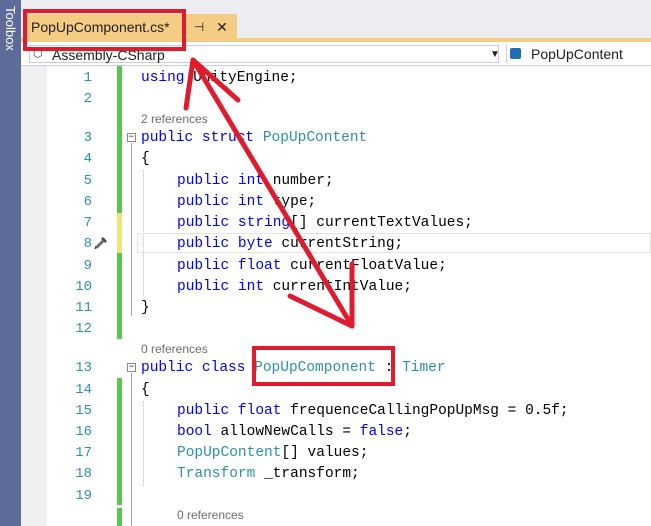 The height and width of the screenshot is (526, 651). What do you see at coordinates (364, 266) in the screenshot?
I see `code-text: currentFloatValue;` at bounding box center [364, 266].